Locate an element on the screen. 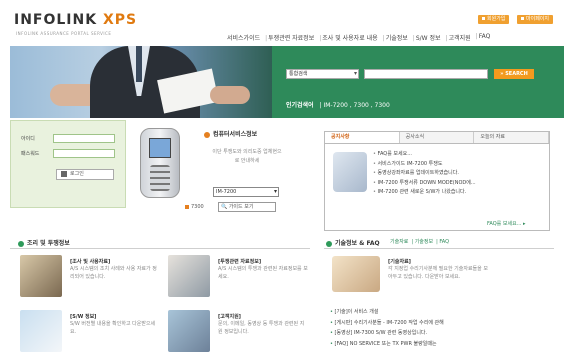 Image resolution: width=574 pixels, height=359 pixels. nav-item-support: 고객지원 is located at coordinates (458, 37).